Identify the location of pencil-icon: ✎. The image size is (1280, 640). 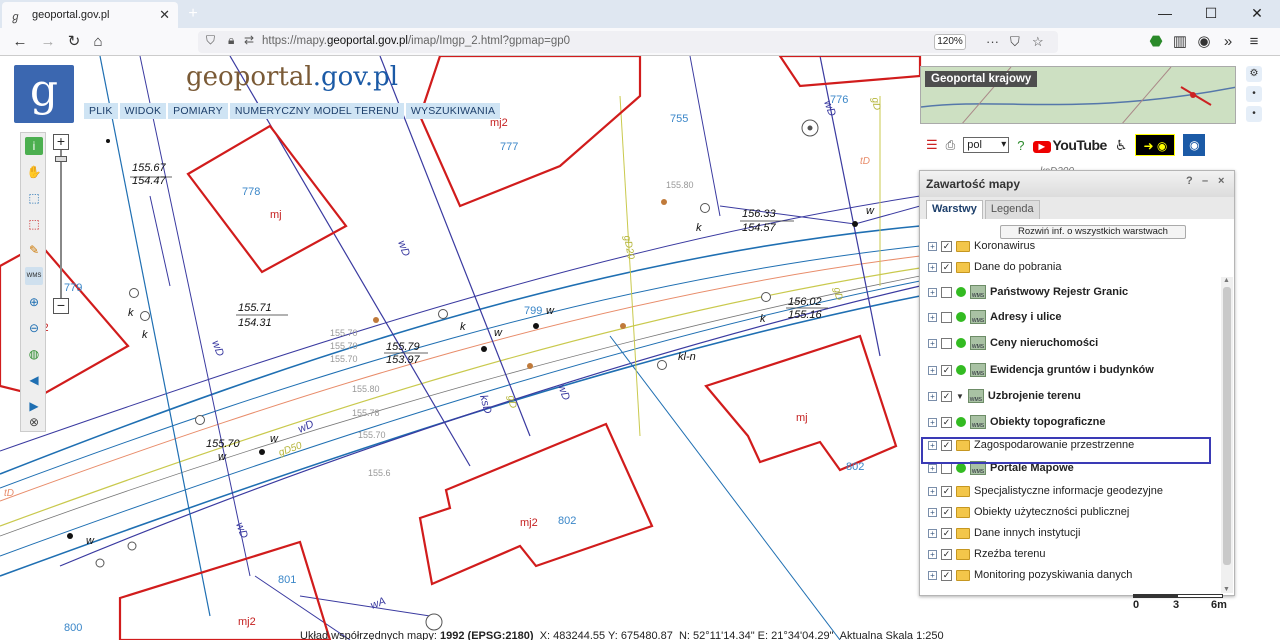
(34, 250).